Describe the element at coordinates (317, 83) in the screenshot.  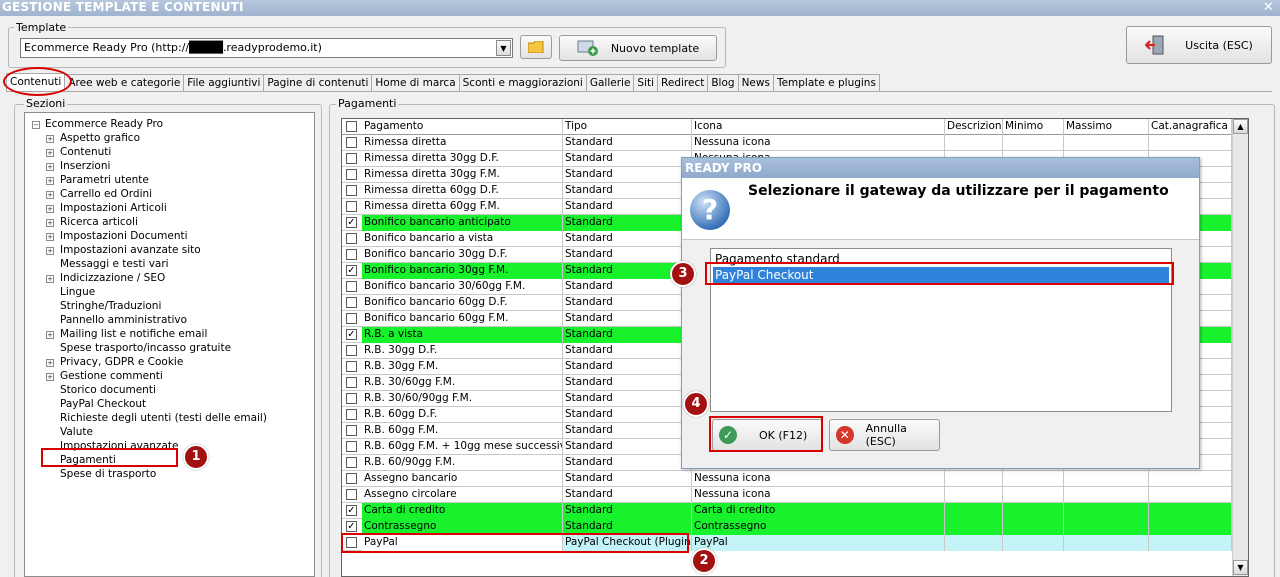
I see `tab-3: Pagine di contenuti` at that location.